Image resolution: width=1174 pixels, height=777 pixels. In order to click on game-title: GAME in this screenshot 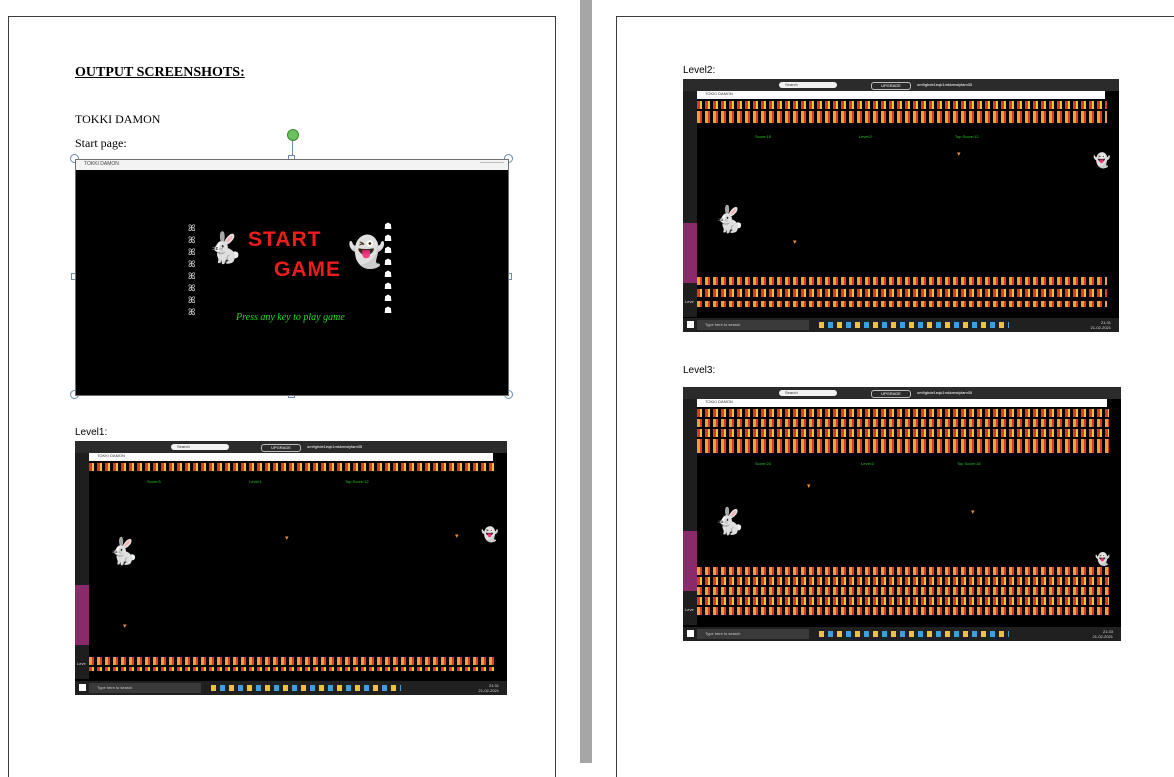, I will do `click(307, 269)`.